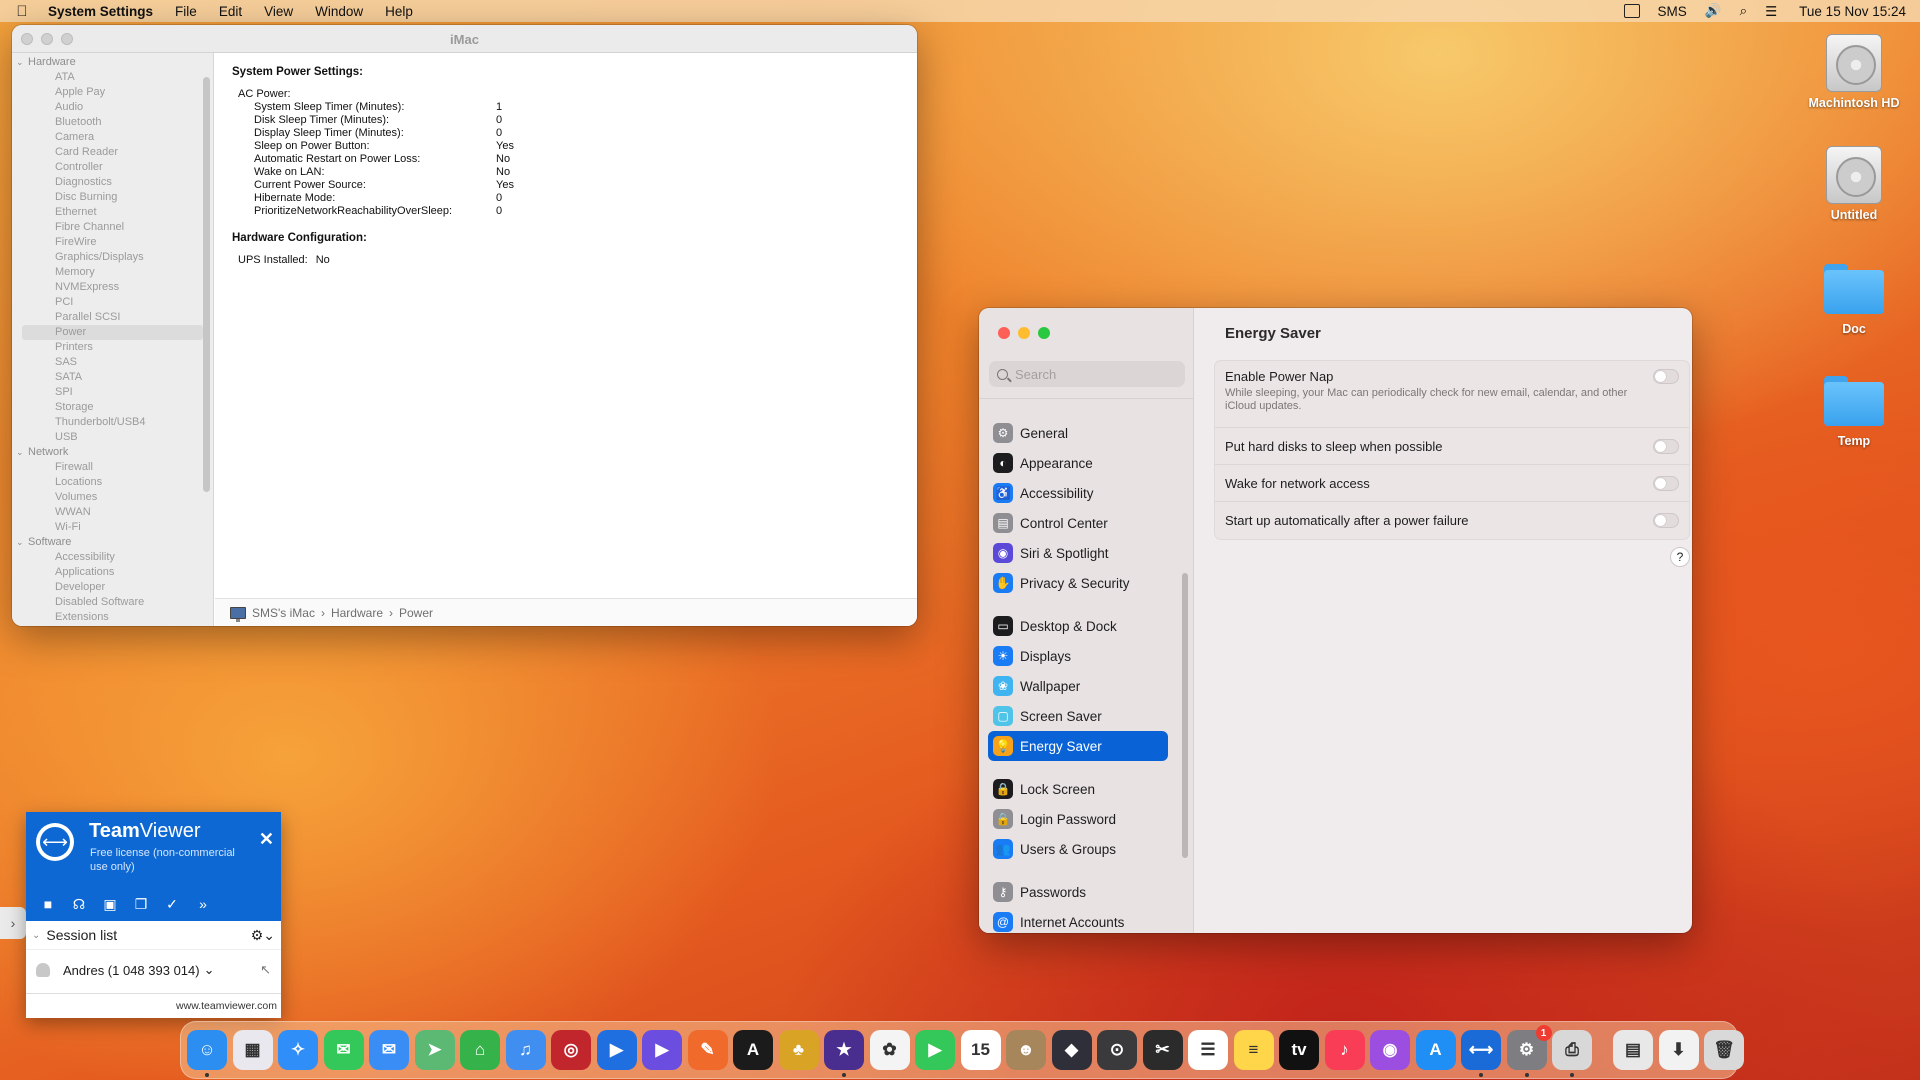 The image size is (1920, 1080). Describe the element at coordinates (707, 1050) in the screenshot. I see `vector-icon: ✎` at that location.